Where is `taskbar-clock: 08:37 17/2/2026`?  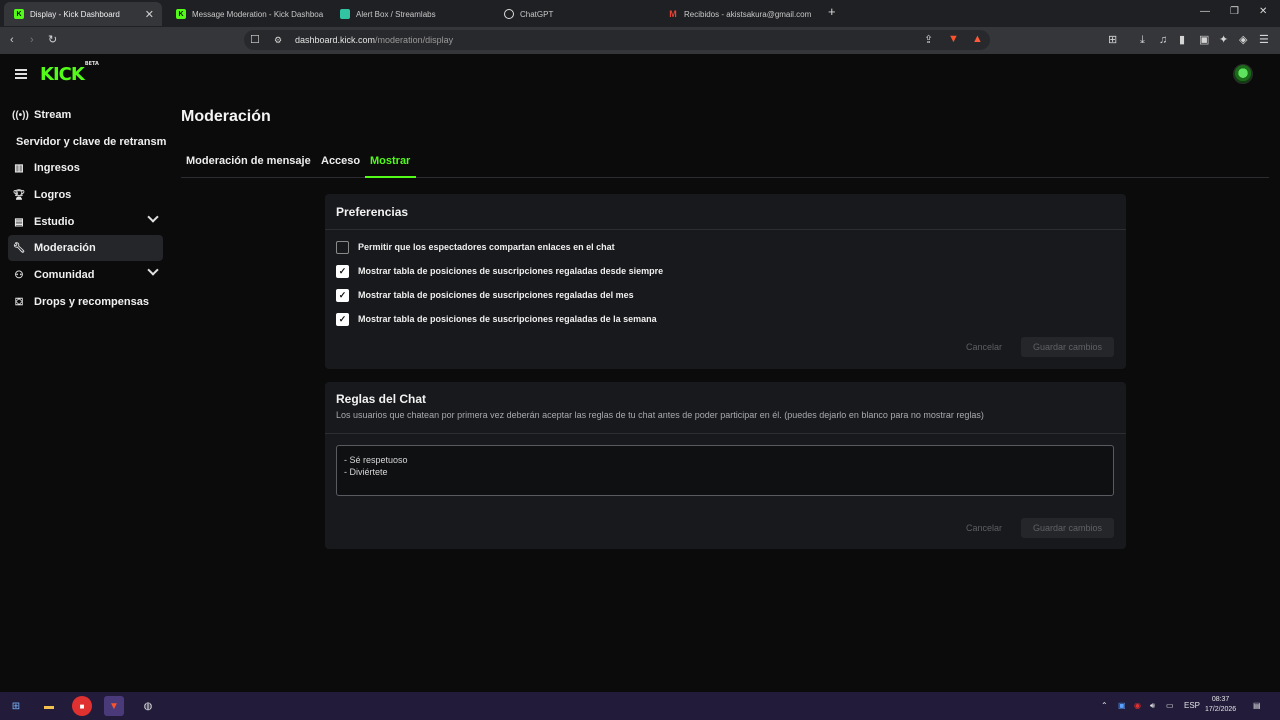 taskbar-clock: 08:37 17/2/2026 is located at coordinates (1220, 705).